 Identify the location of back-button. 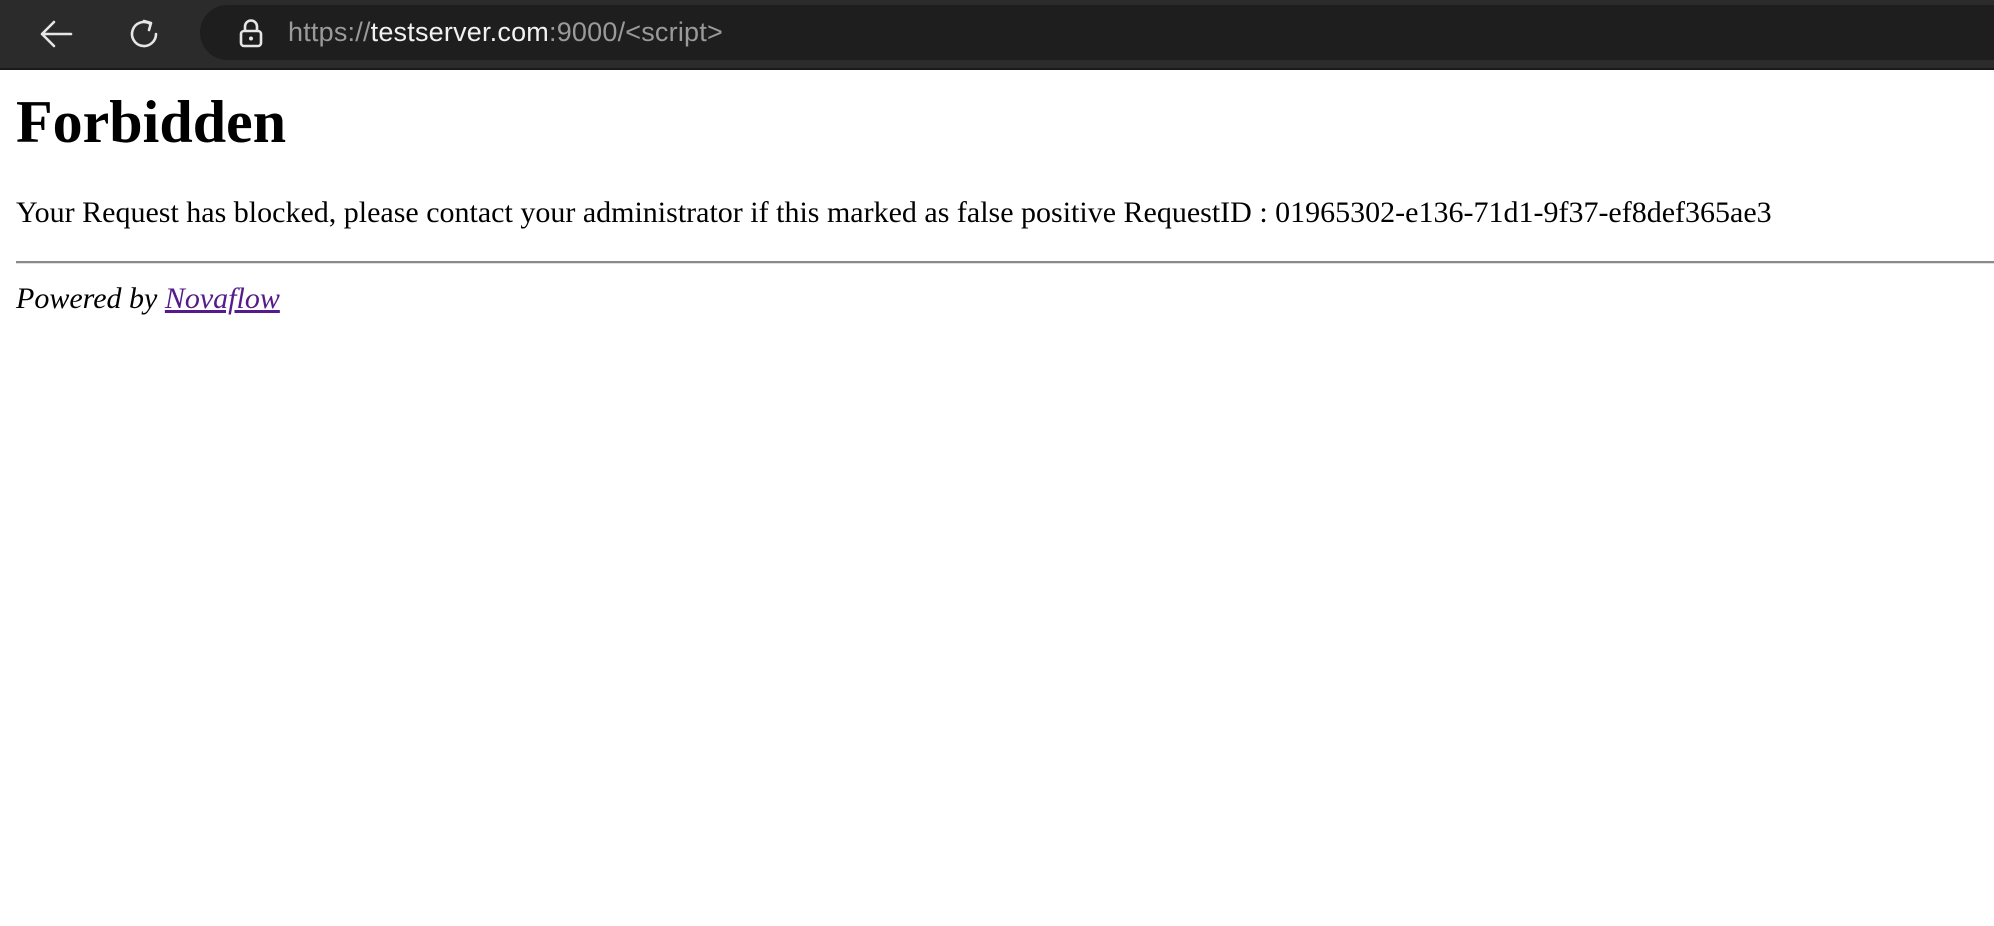
(56, 34).